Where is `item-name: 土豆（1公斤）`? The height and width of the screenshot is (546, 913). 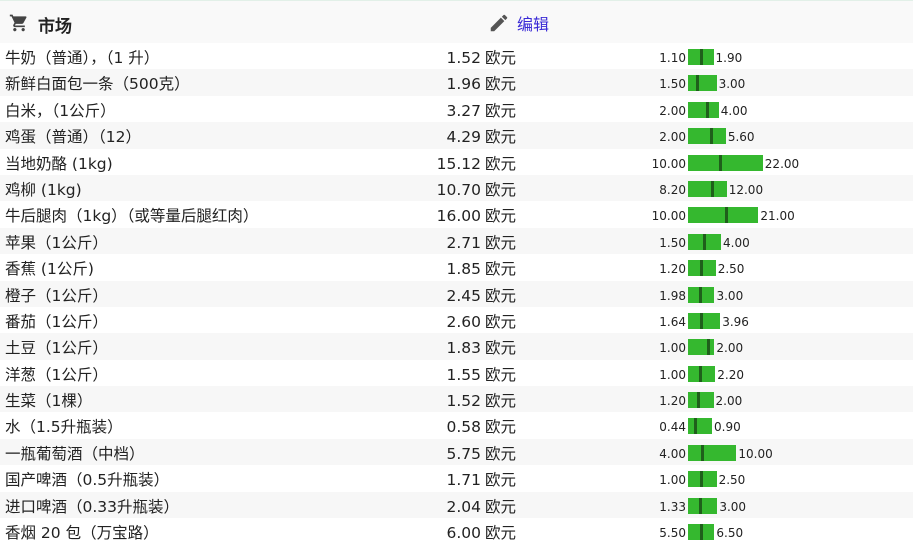
item-name: 土豆（1公斤） is located at coordinates (56, 348).